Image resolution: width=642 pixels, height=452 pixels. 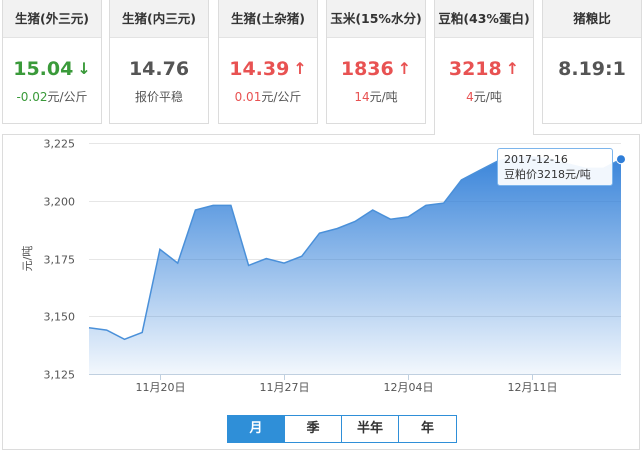 What do you see at coordinates (27, 259) in the screenshot?
I see `y-axis-label: 元/吨` at bounding box center [27, 259].